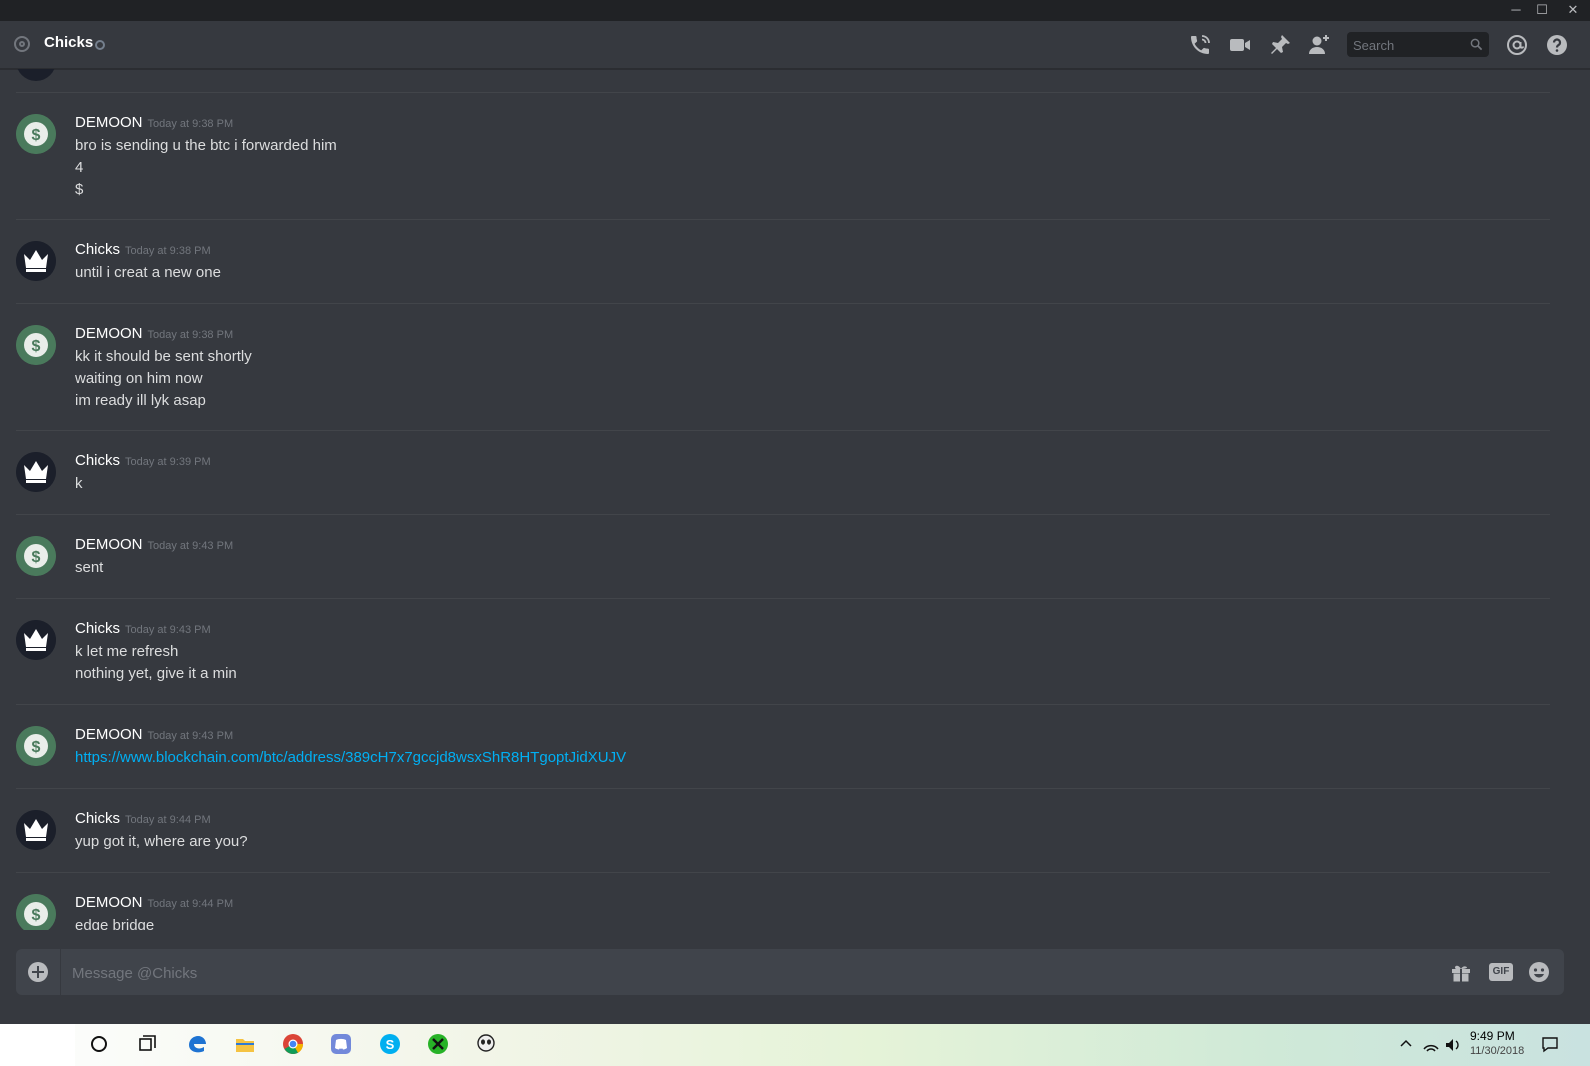 The image size is (1590, 1066). What do you see at coordinates (163, 356) in the screenshot?
I see `message-text: kk it should be sent shortly` at bounding box center [163, 356].